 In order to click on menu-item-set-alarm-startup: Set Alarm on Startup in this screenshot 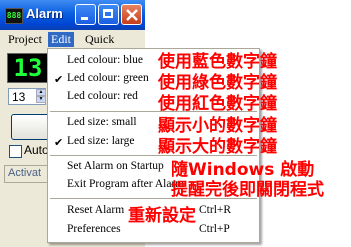, I will do `click(115, 166)`.